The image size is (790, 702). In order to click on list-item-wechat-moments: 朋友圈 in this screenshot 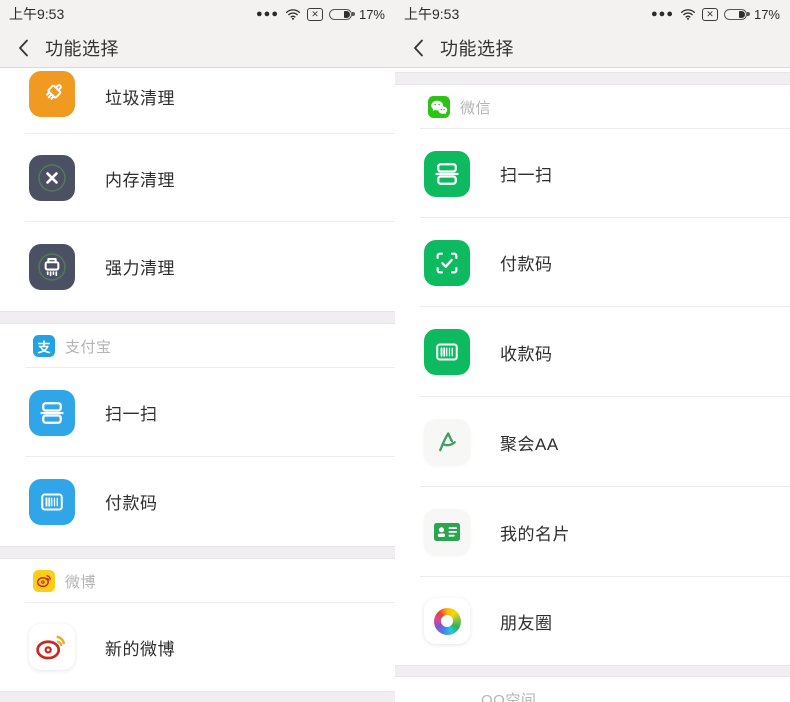, I will do `click(592, 621)`.